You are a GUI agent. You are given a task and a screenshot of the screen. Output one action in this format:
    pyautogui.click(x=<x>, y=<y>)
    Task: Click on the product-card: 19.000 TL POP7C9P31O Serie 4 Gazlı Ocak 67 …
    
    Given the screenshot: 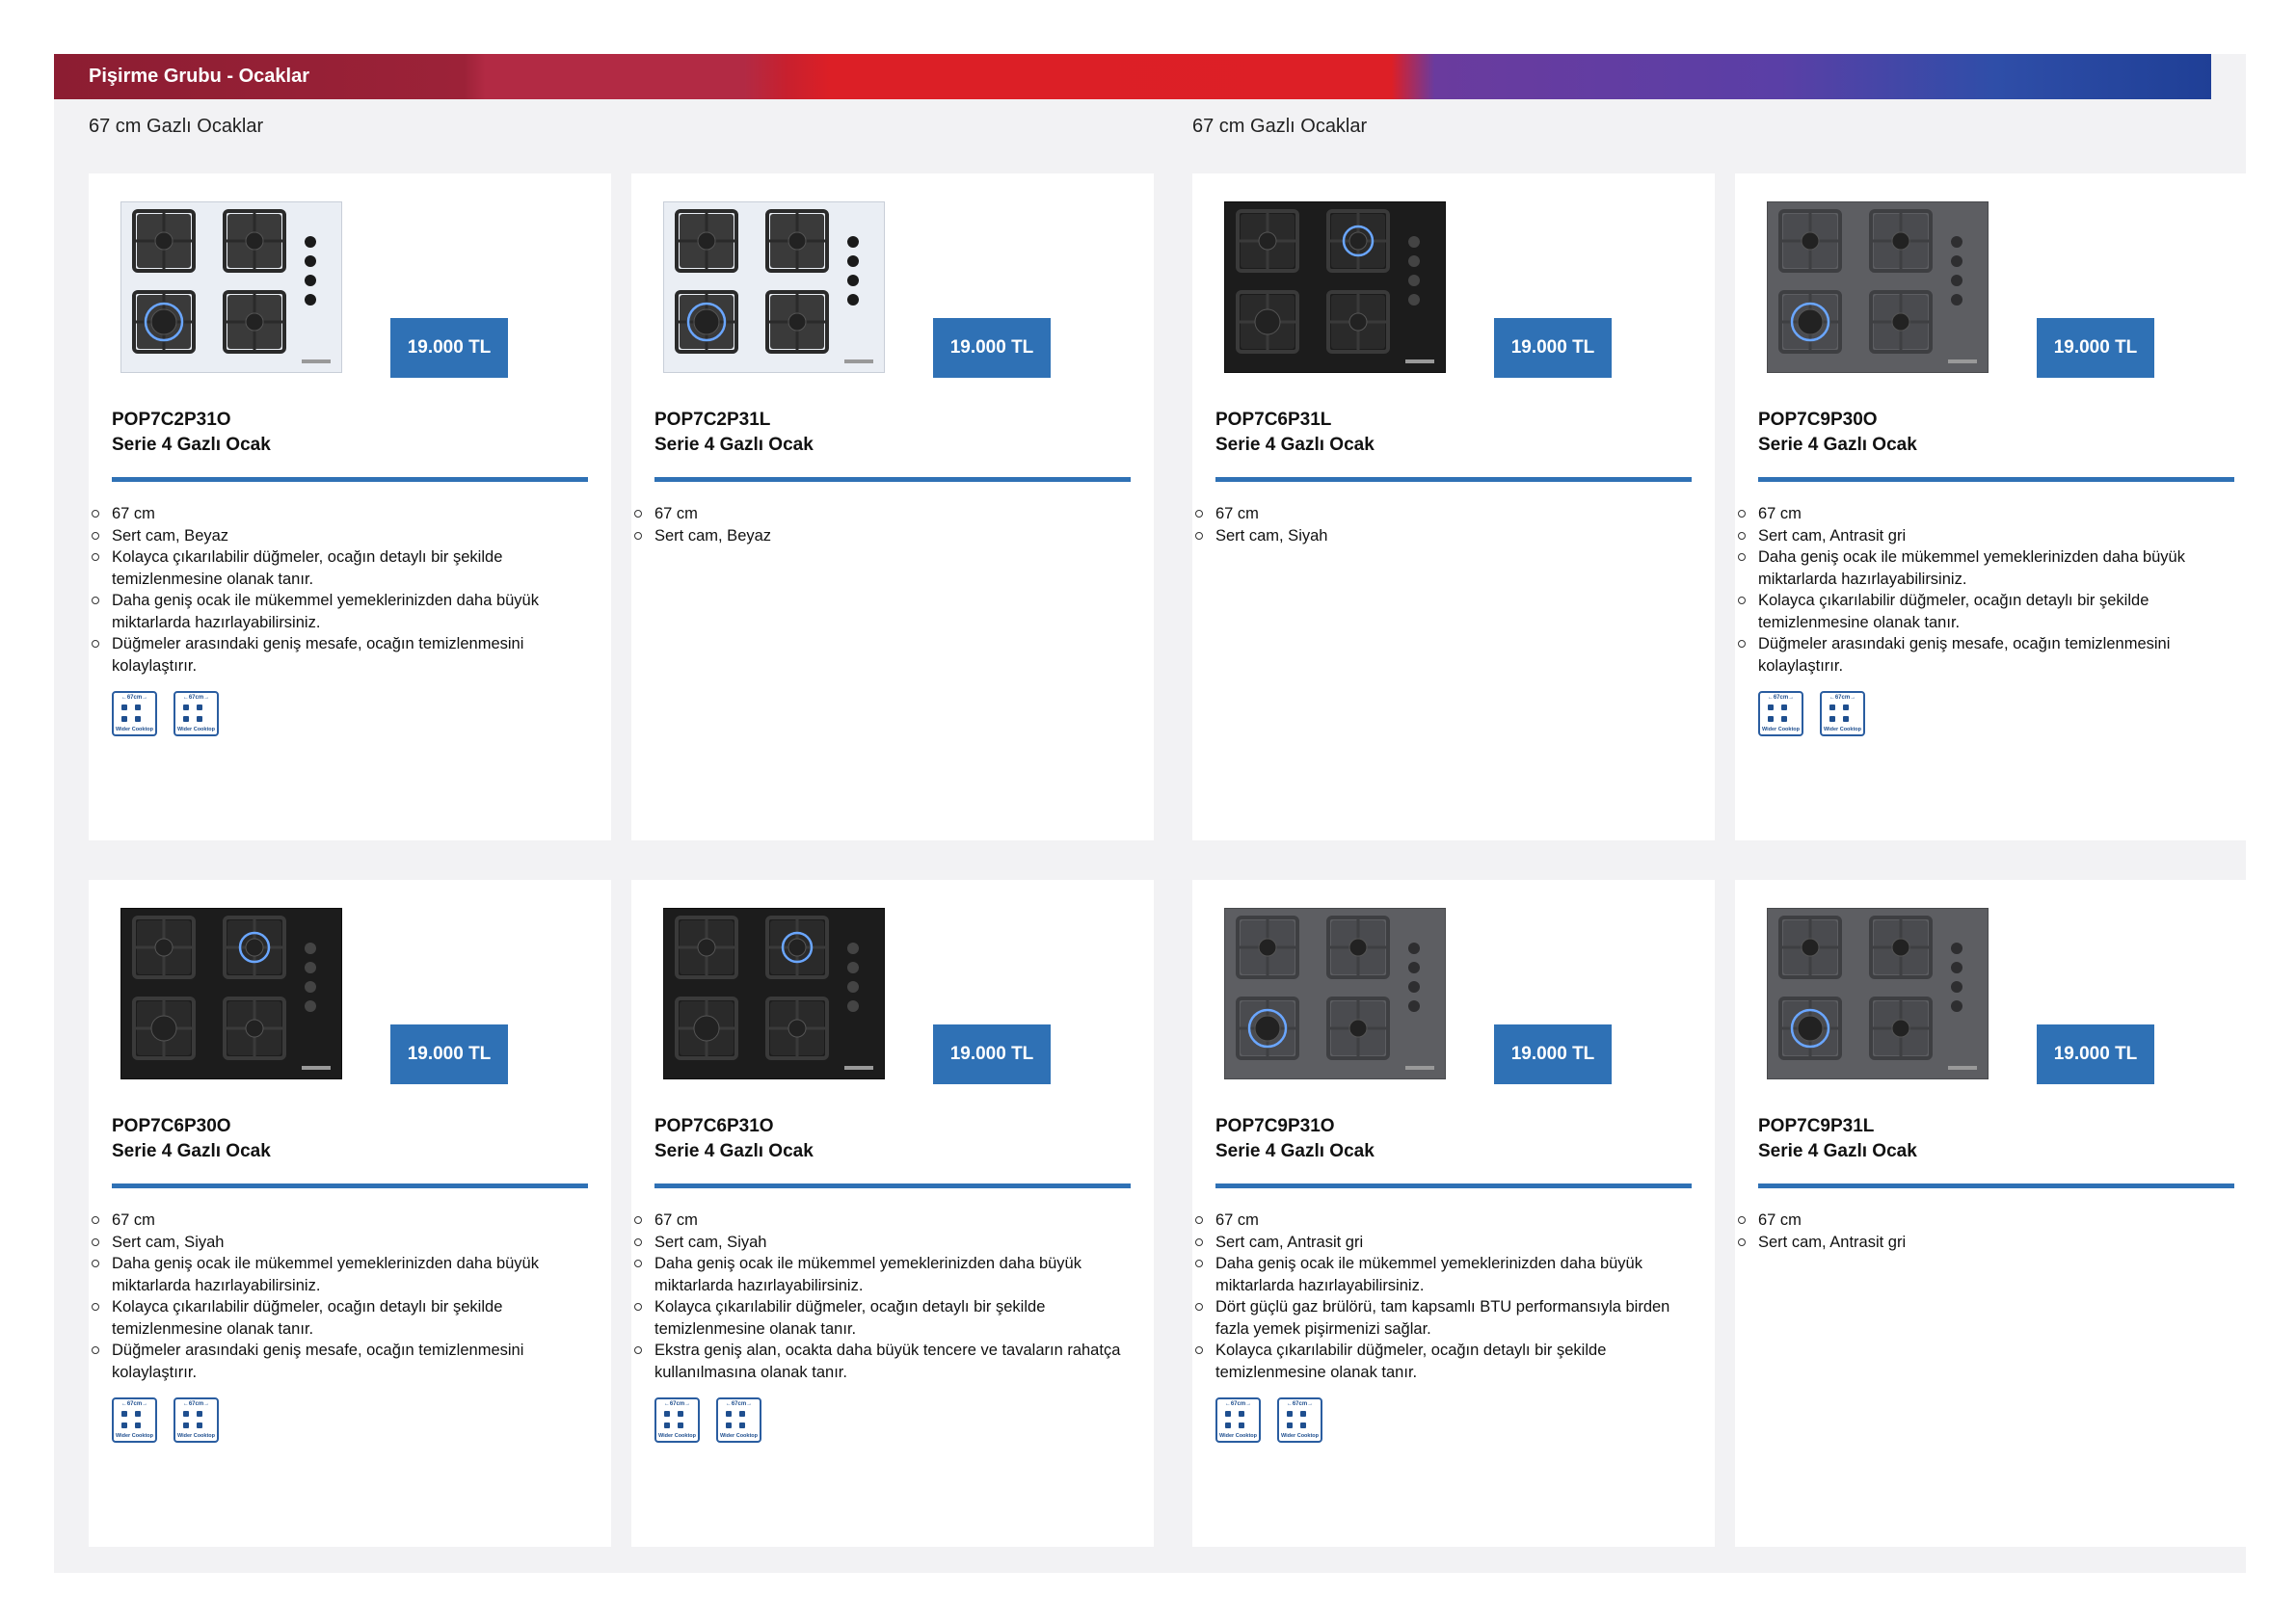 What is the action you would take?
    pyautogui.click(x=1453, y=1214)
    